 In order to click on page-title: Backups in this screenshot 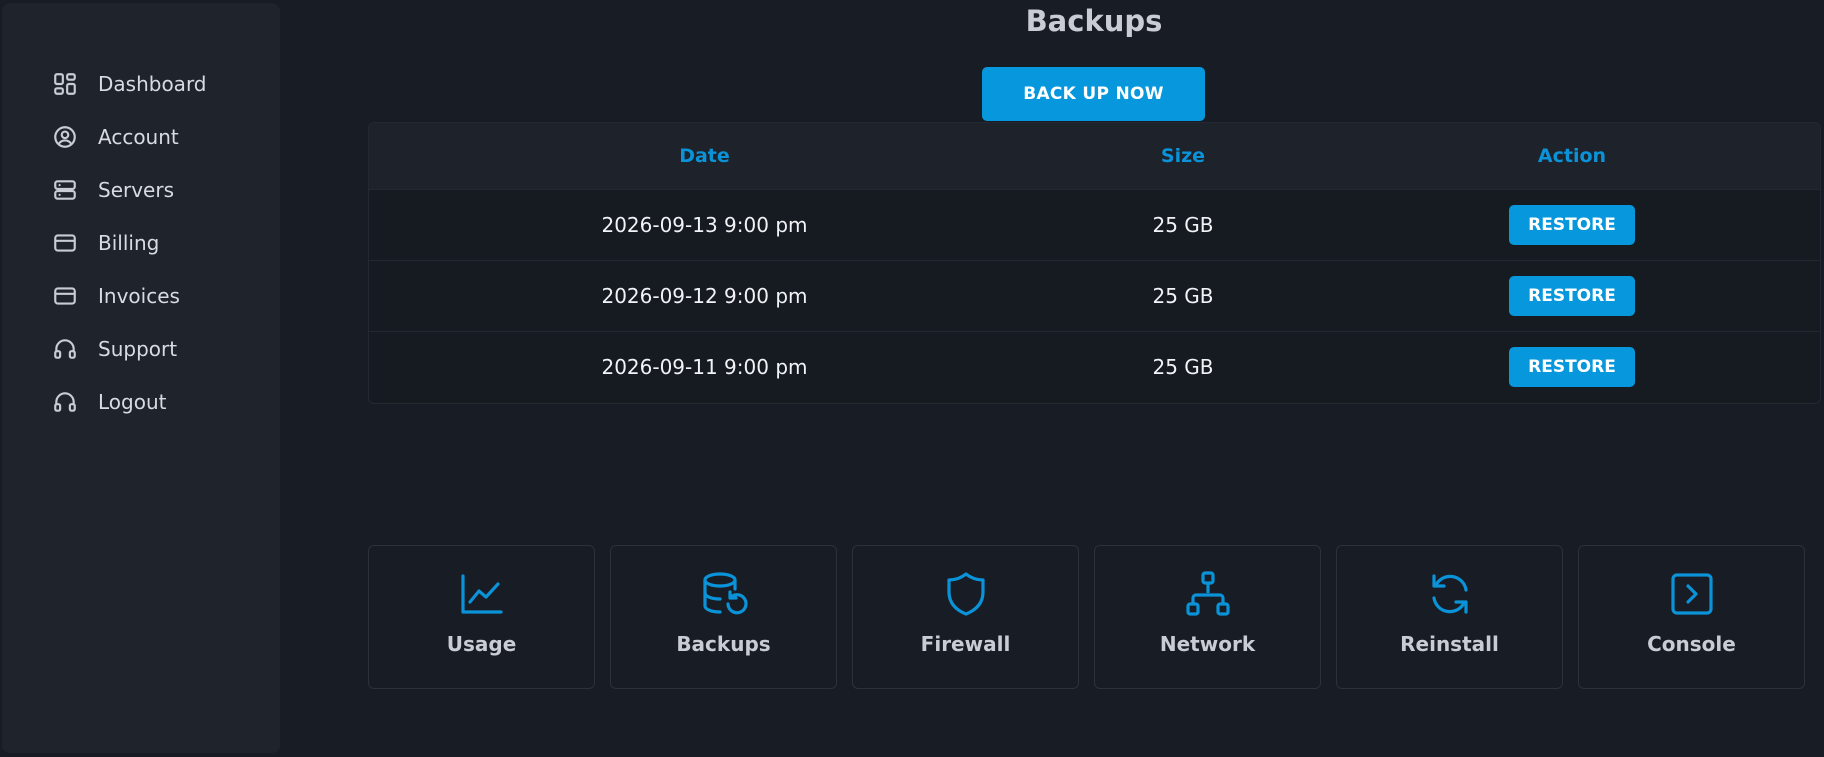, I will do `click(1094, 21)`.